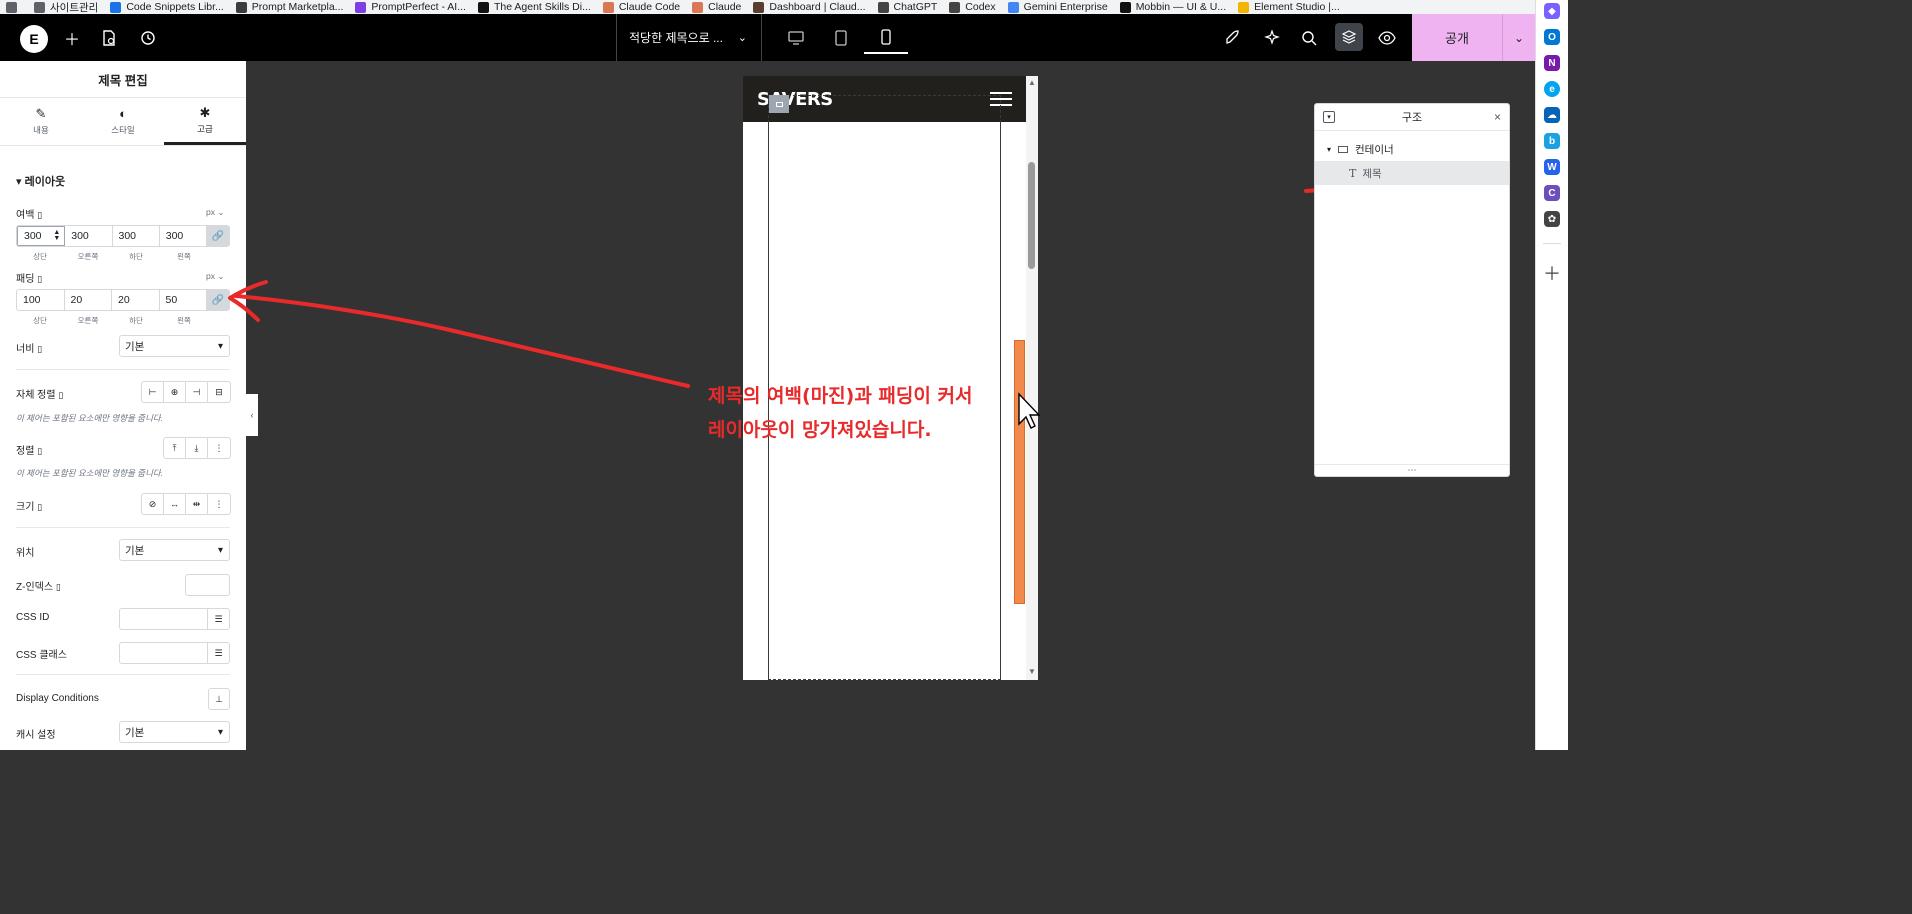 Image resolution: width=1912 pixels, height=914 pixels. I want to click on bookmark-item: Claude, so click(716, 7).